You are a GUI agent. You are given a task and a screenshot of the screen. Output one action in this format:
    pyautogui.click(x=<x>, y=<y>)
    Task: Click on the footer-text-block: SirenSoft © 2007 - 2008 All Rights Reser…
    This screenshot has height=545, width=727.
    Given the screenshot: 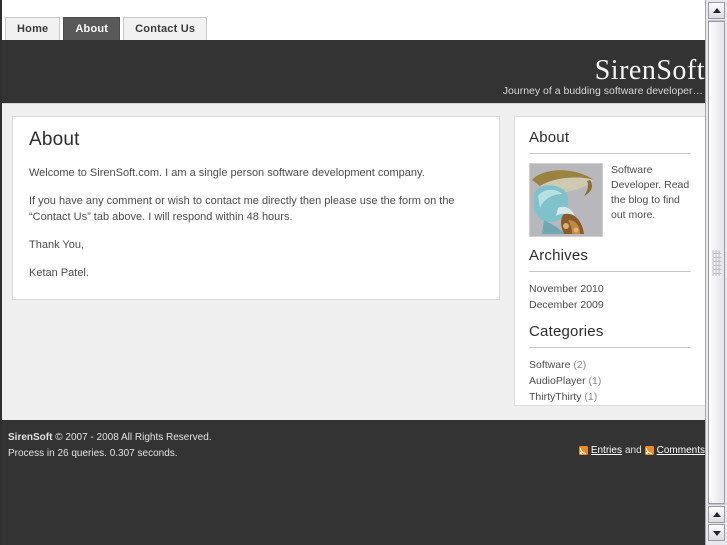 What is the action you would take?
    pyautogui.click(x=110, y=446)
    